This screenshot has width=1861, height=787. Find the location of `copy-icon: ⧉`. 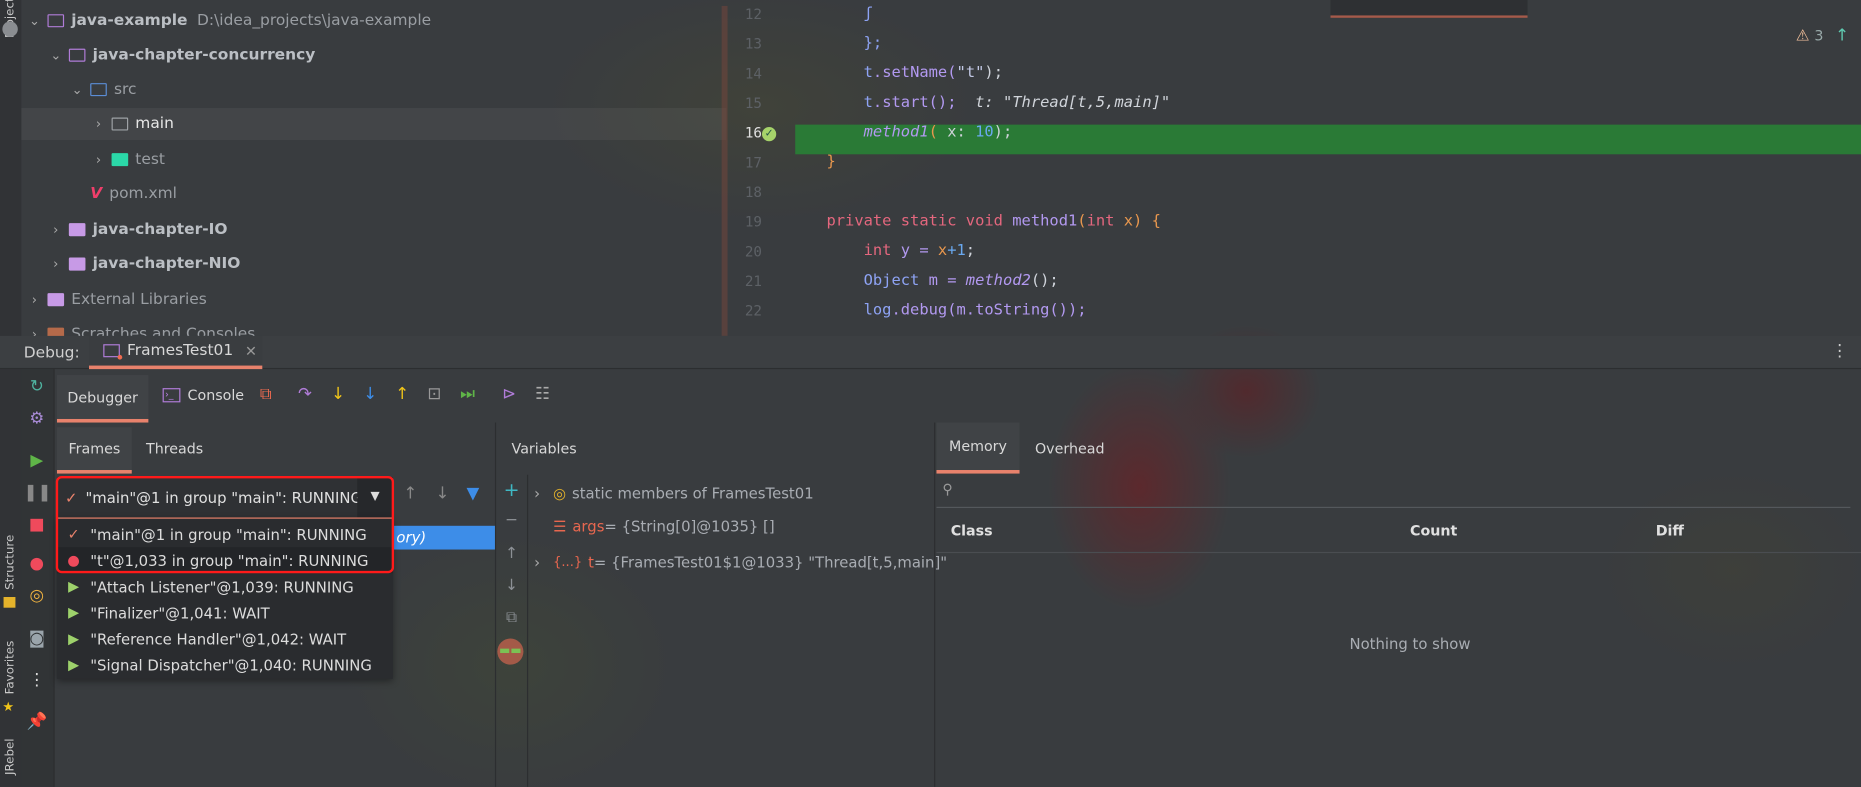

copy-icon: ⧉ is located at coordinates (511, 618).